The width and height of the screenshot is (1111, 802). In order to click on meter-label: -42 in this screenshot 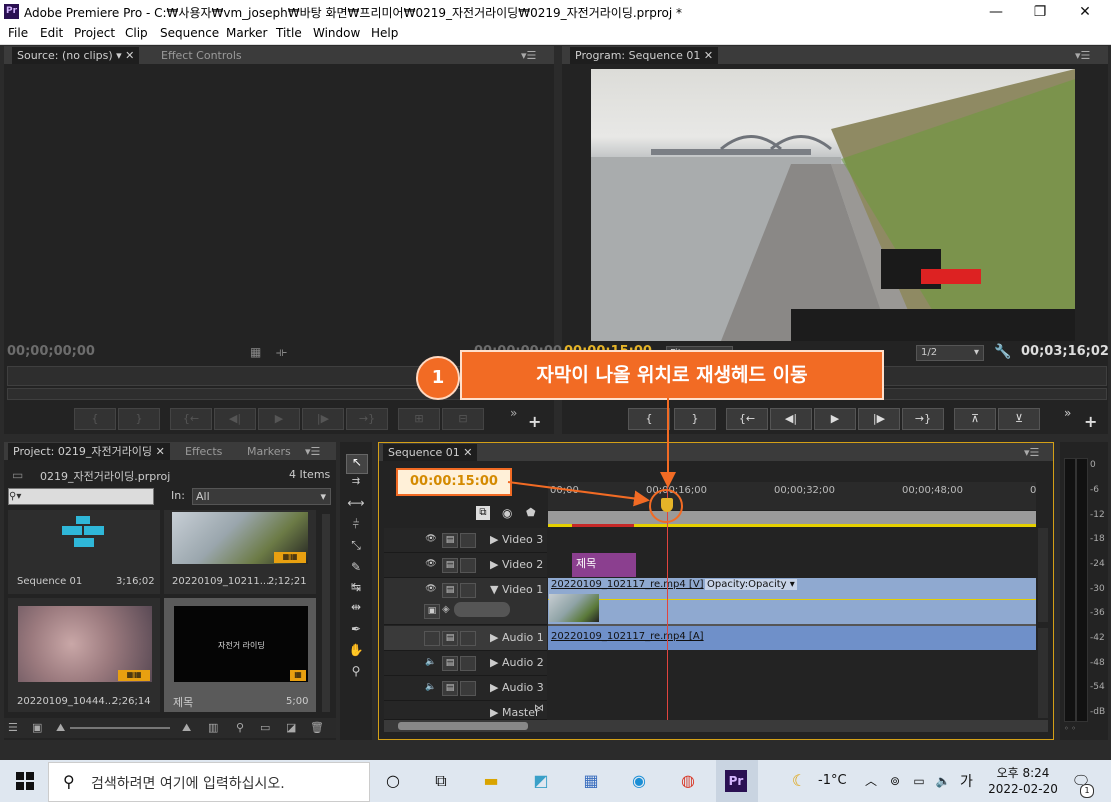, I will do `click(1097, 638)`.